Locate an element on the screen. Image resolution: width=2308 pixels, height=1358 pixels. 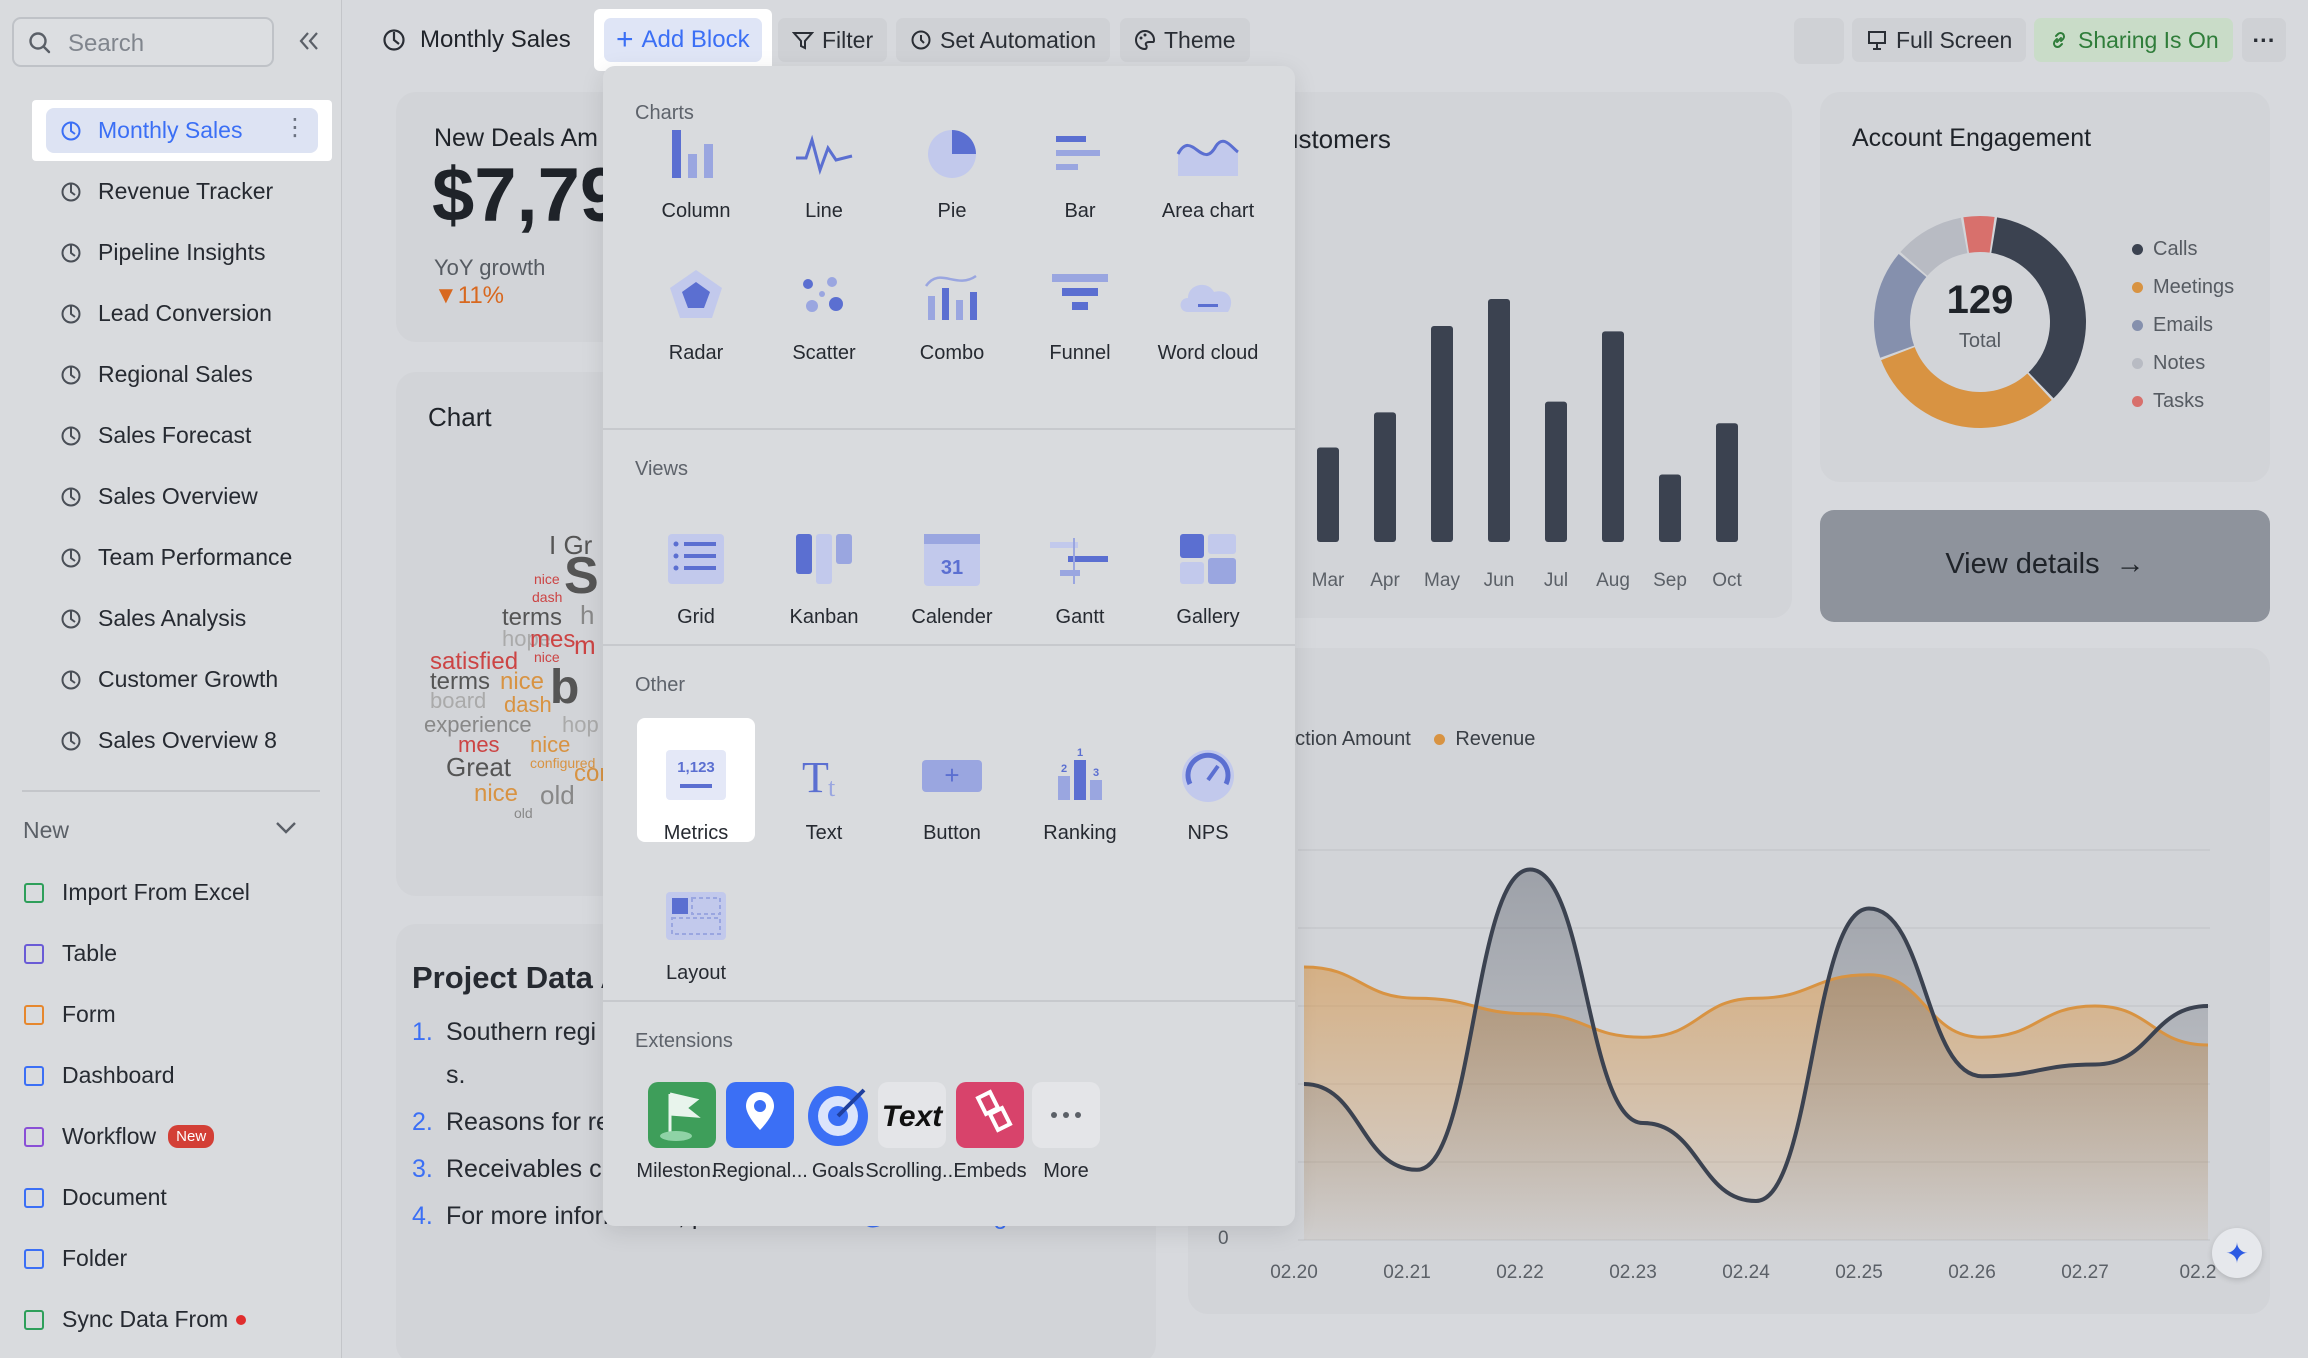
view-details-button: View details → is located at coordinates (2045, 566).